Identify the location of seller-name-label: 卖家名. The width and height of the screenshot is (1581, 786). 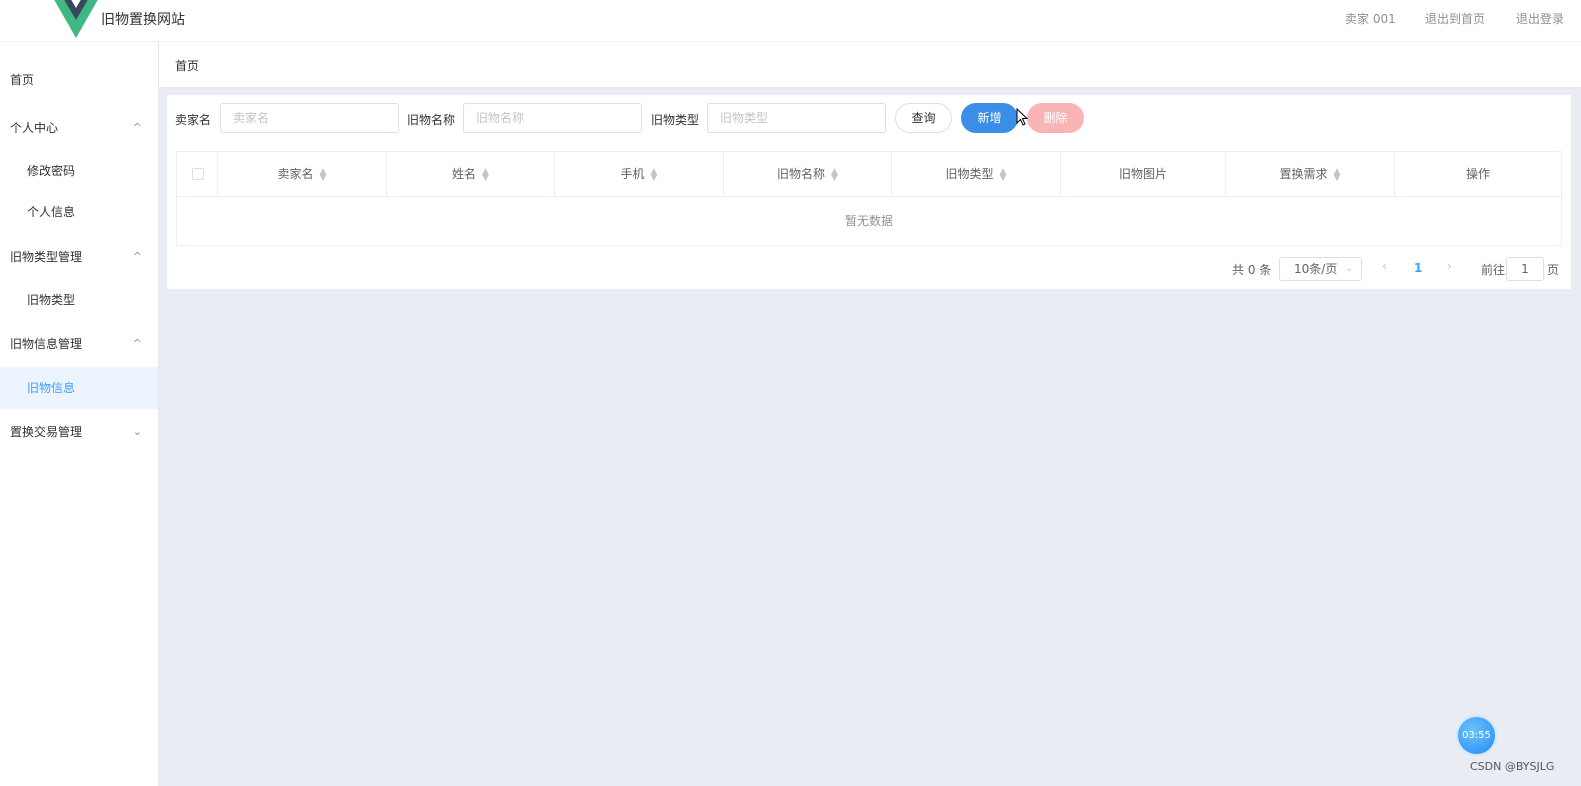
(193, 120).